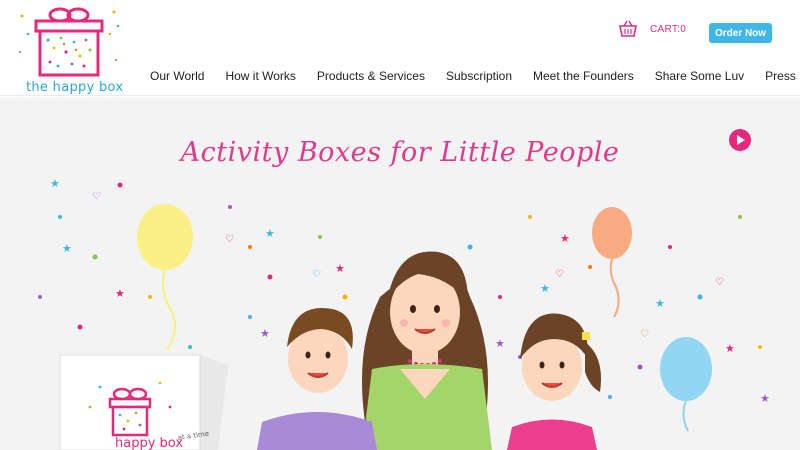 The image size is (800, 450). I want to click on logo-wordmark-prefix: the, so click(39, 87).